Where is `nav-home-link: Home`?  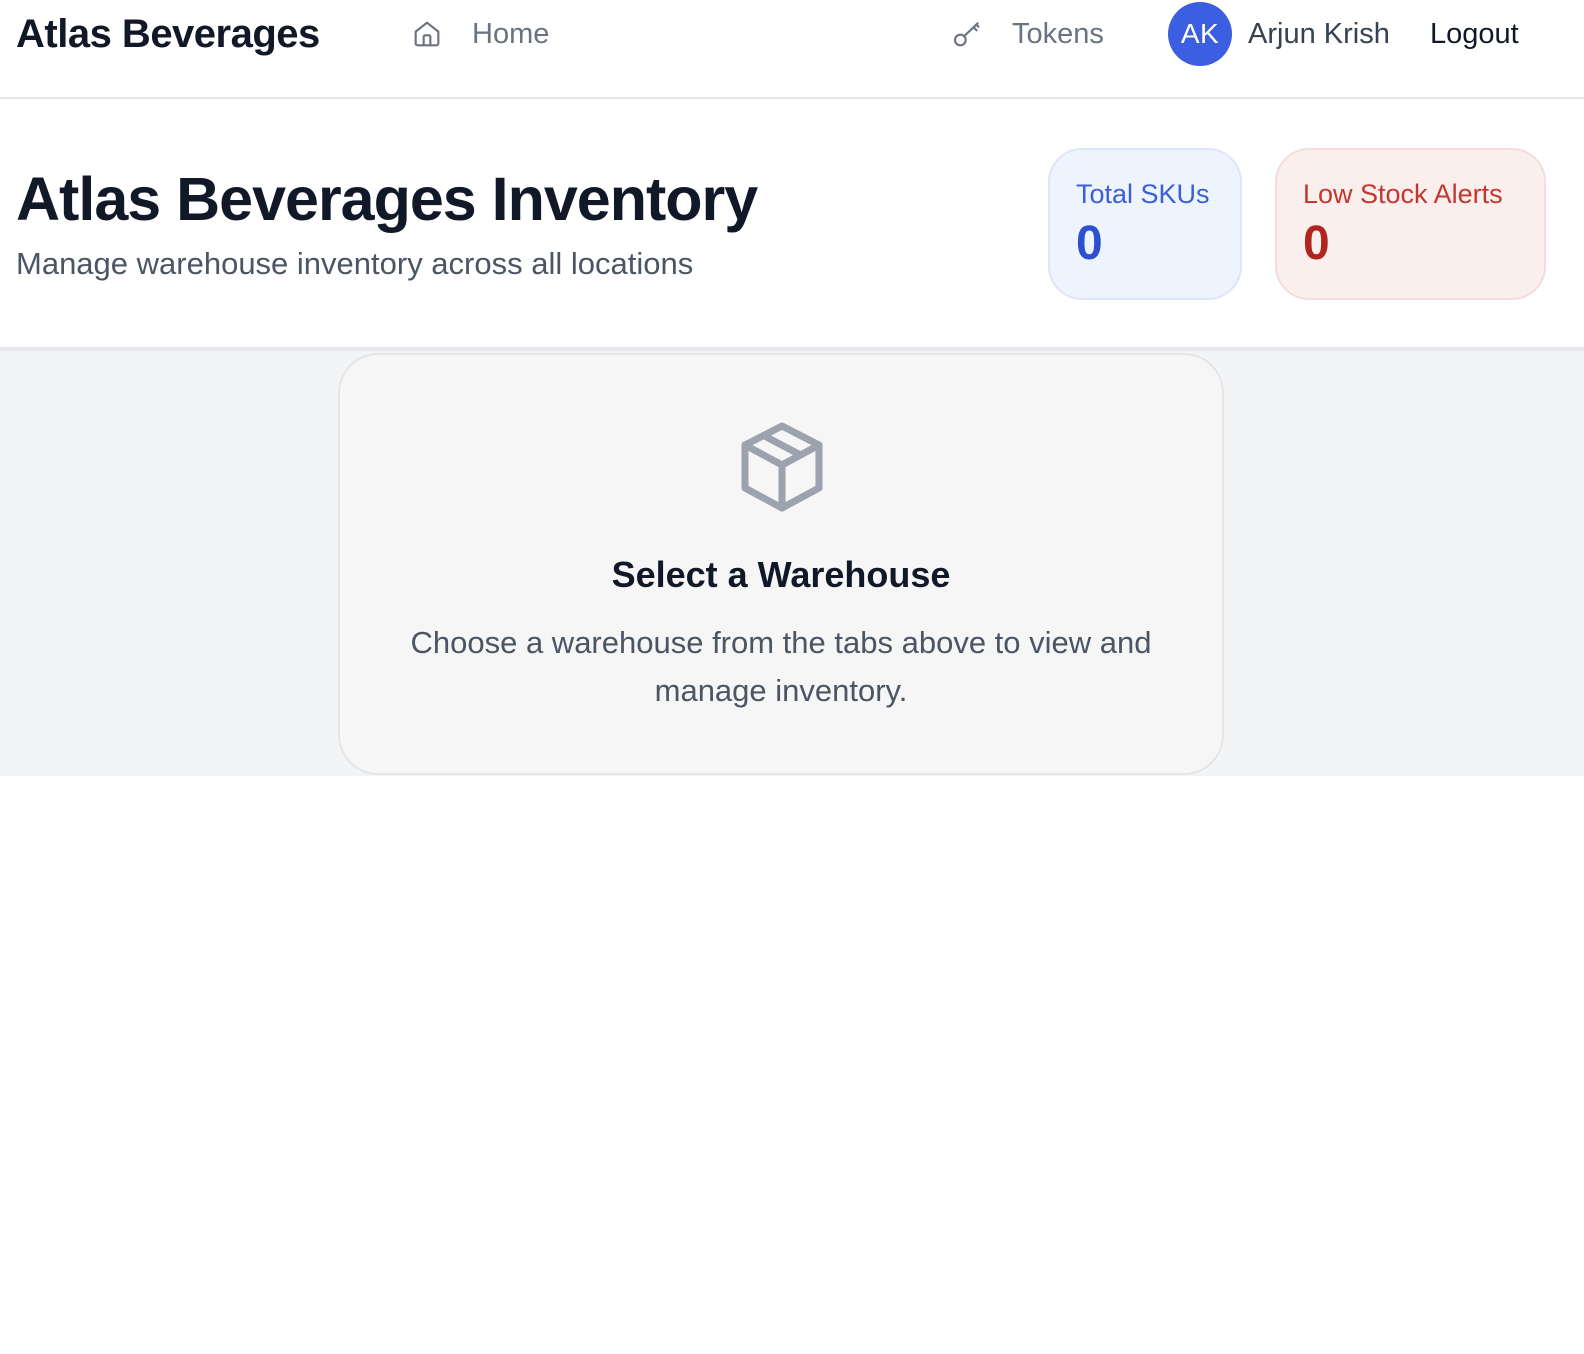 nav-home-link: Home is located at coordinates (479, 34).